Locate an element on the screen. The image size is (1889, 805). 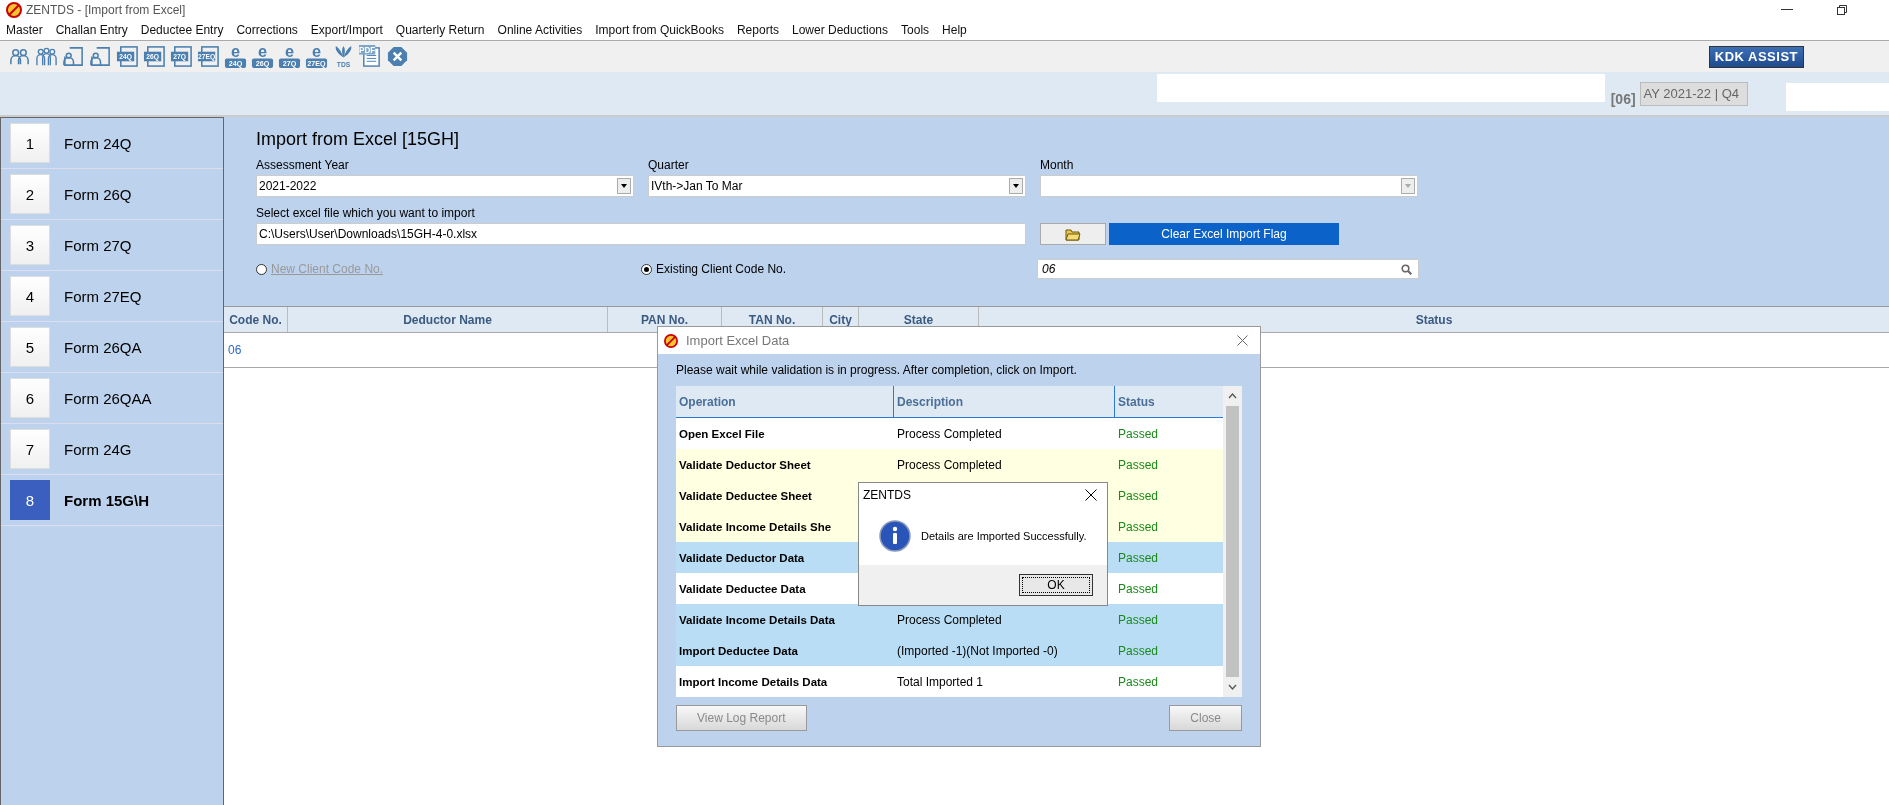
dropdown-field: 2021-2022 is located at coordinates (445, 186).